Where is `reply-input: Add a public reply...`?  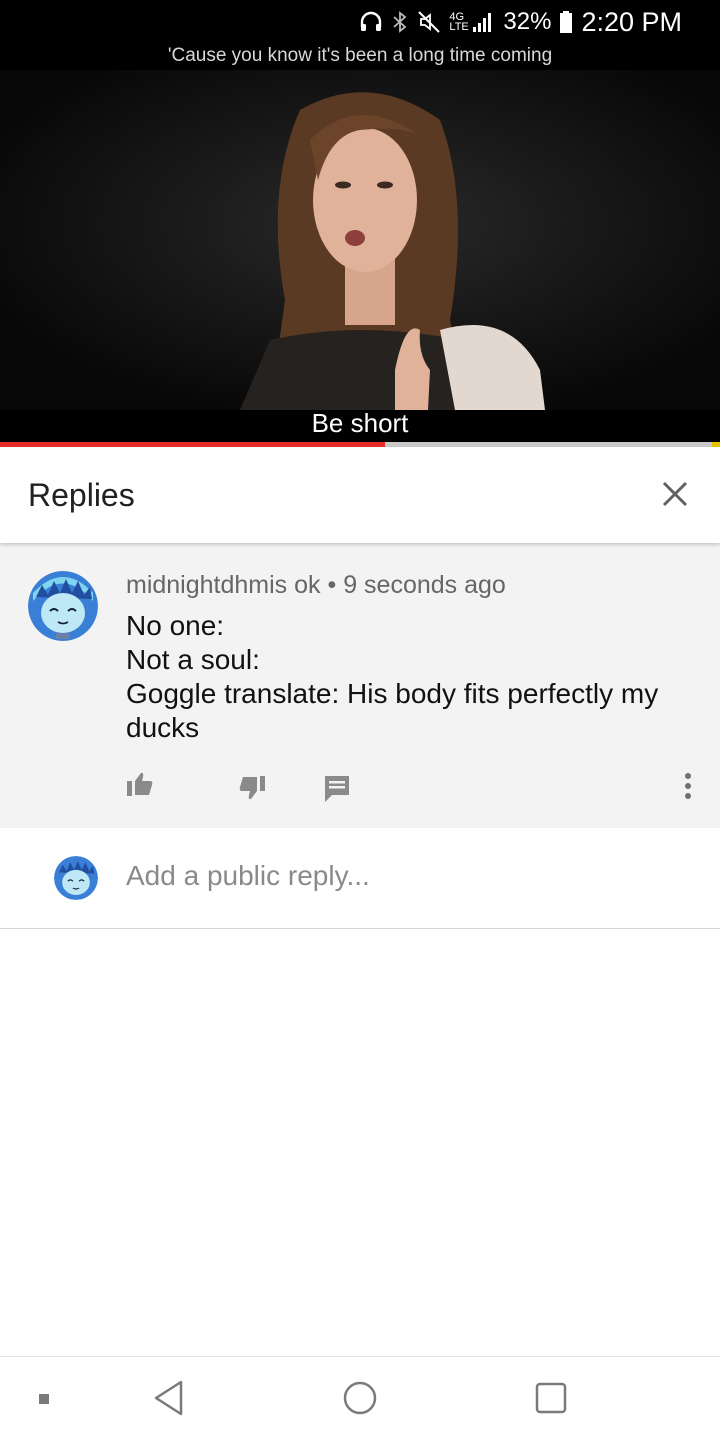
reply-input: Add a public reply... is located at coordinates (248, 876).